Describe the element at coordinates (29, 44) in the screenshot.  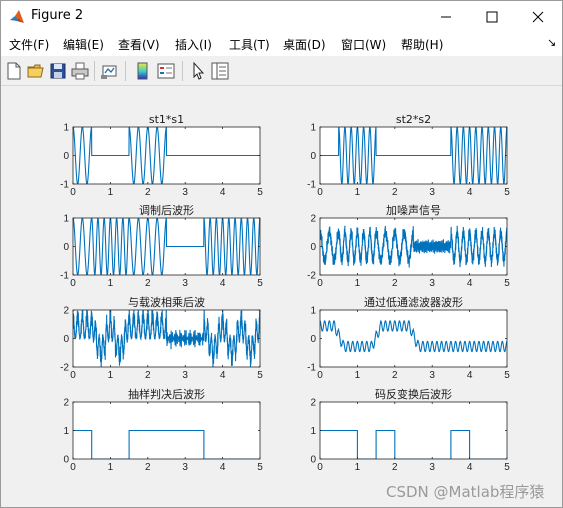
I see `menu-file: 文件(F)` at that location.